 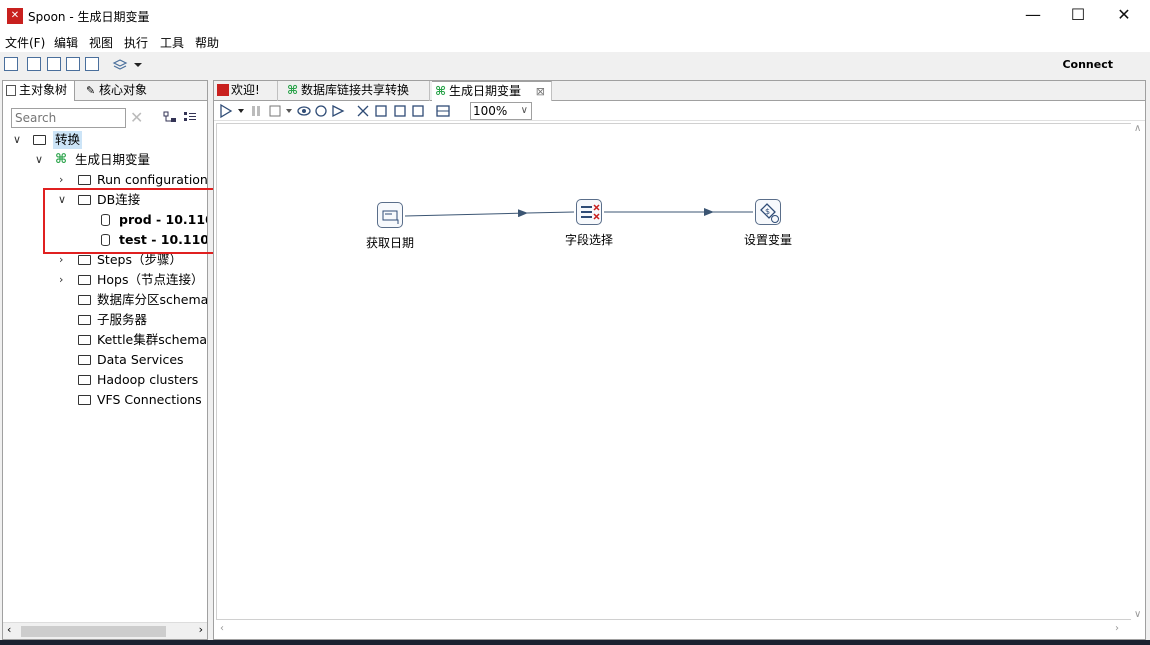 I want to click on tree-item-data-services: Data Services, so click(x=105, y=360).